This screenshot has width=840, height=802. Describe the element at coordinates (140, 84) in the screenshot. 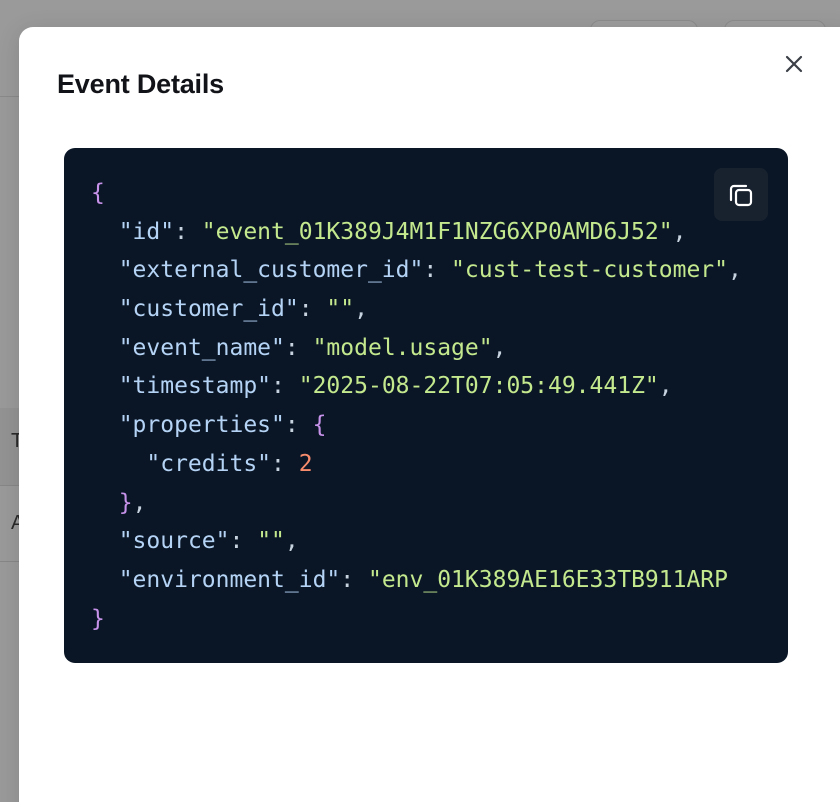

I see `modal-title: Event Details` at that location.